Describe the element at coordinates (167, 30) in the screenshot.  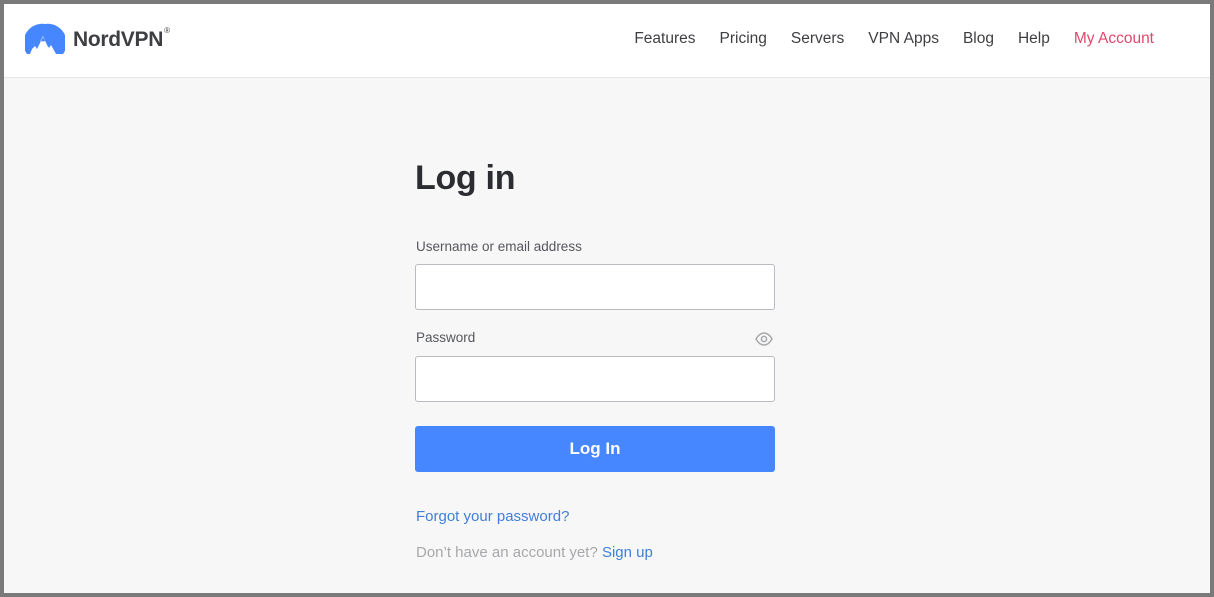
I see `registered-mark: ®` at that location.